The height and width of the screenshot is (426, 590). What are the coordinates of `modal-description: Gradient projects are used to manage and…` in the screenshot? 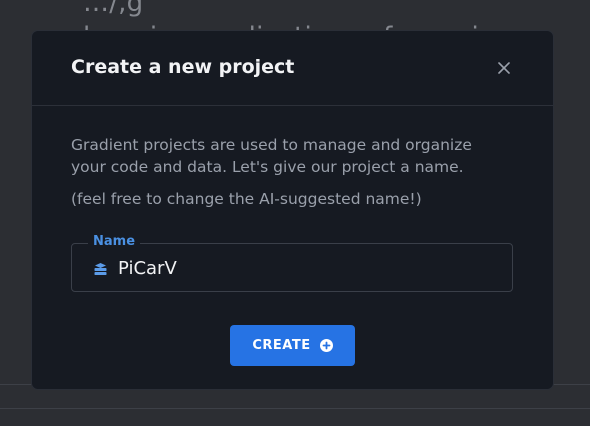 It's located at (271, 156).